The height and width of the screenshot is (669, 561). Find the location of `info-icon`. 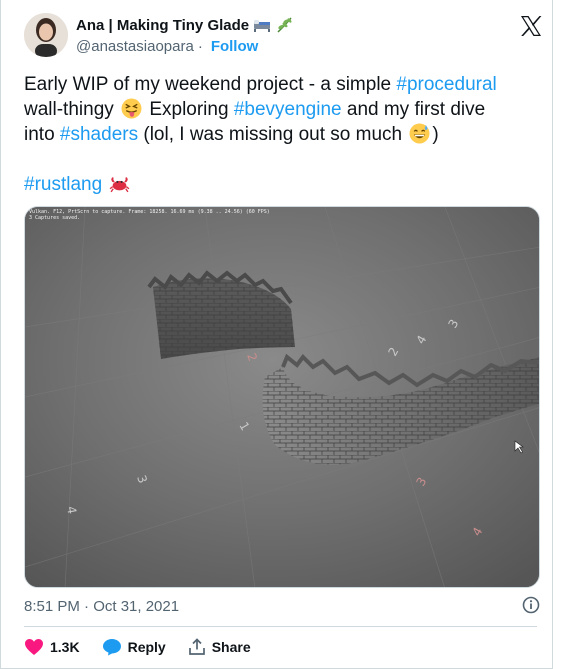

info-icon is located at coordinates (531, 605).